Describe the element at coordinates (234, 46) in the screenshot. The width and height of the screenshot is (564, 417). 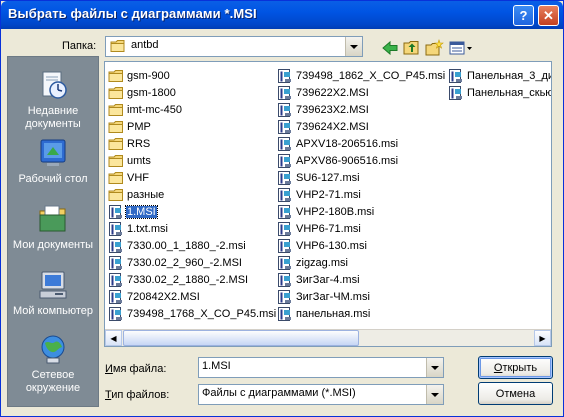
I see `lookin-combo: antbd` at that location.